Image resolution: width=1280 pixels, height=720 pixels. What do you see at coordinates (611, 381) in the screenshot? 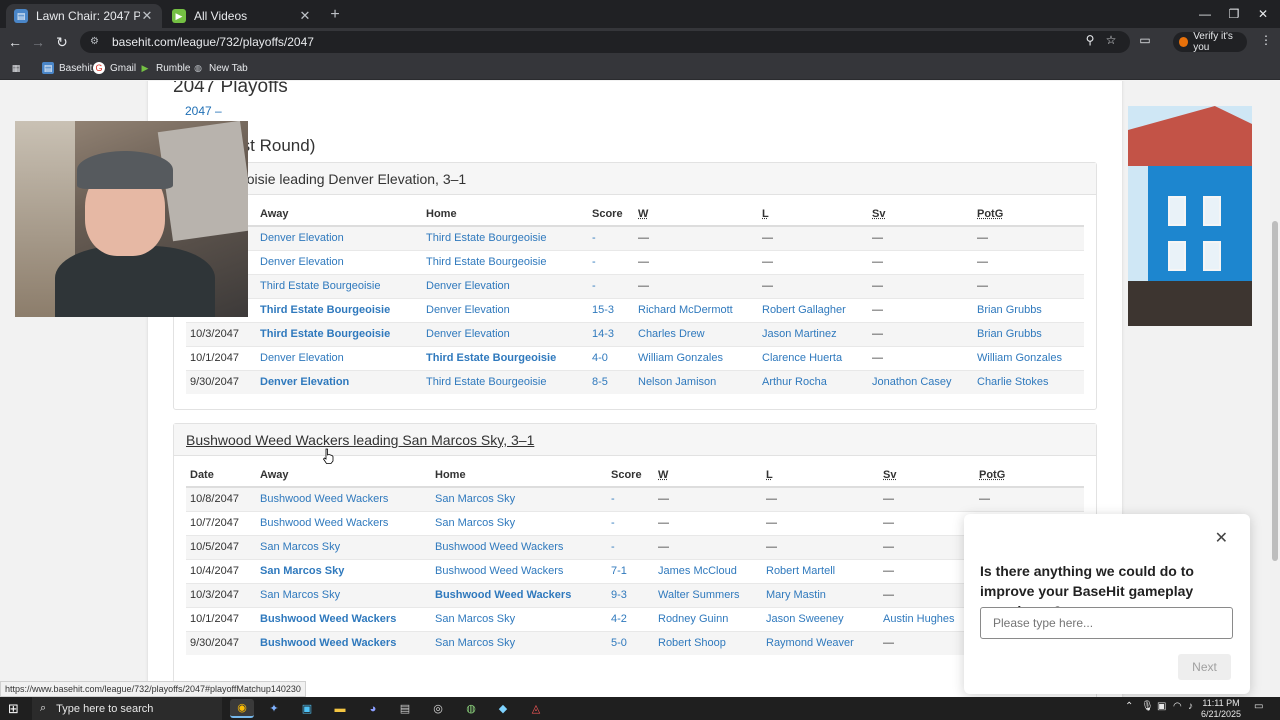
I see `cell-score: 8-5` at bounding box center [611, 381].